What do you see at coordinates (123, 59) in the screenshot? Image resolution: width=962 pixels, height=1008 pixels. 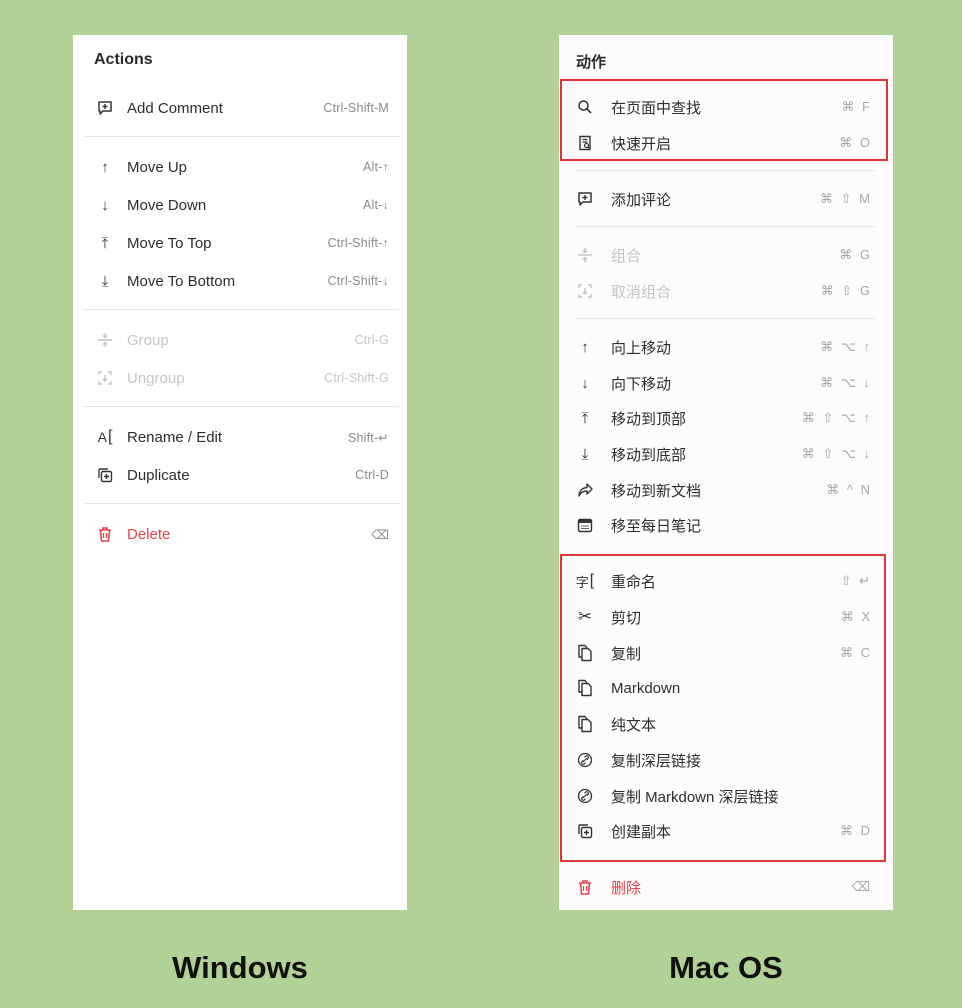 I see `menu-heading: Actions` at bounding box center [123, 59].